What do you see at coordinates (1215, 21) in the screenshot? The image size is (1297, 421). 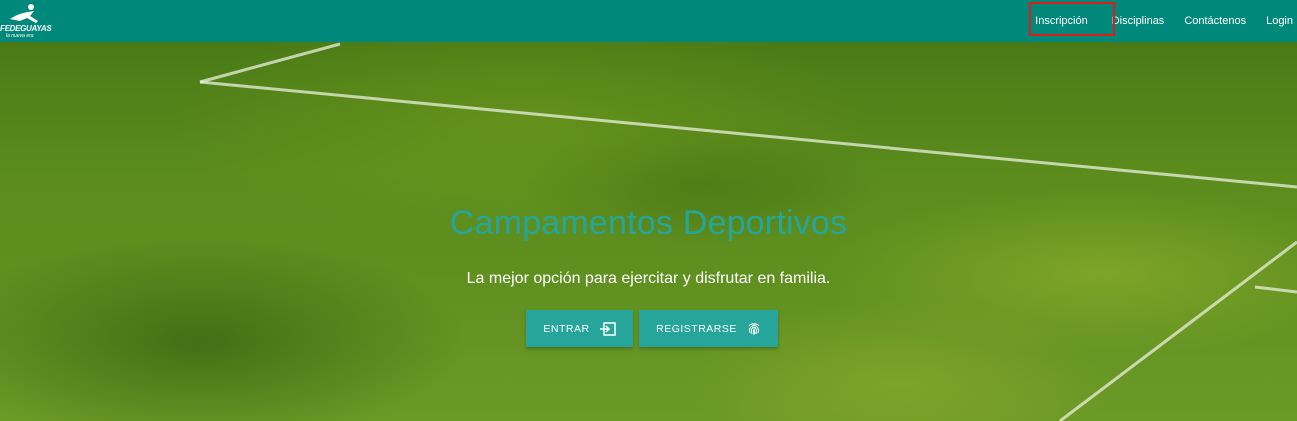 I see `nav-contactenos: Contáctenos` at bounding box center [1215, 21].